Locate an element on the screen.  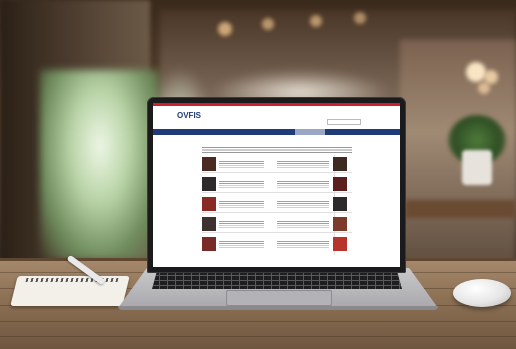
laptop-trackpad is located at coordinates (279, 298).